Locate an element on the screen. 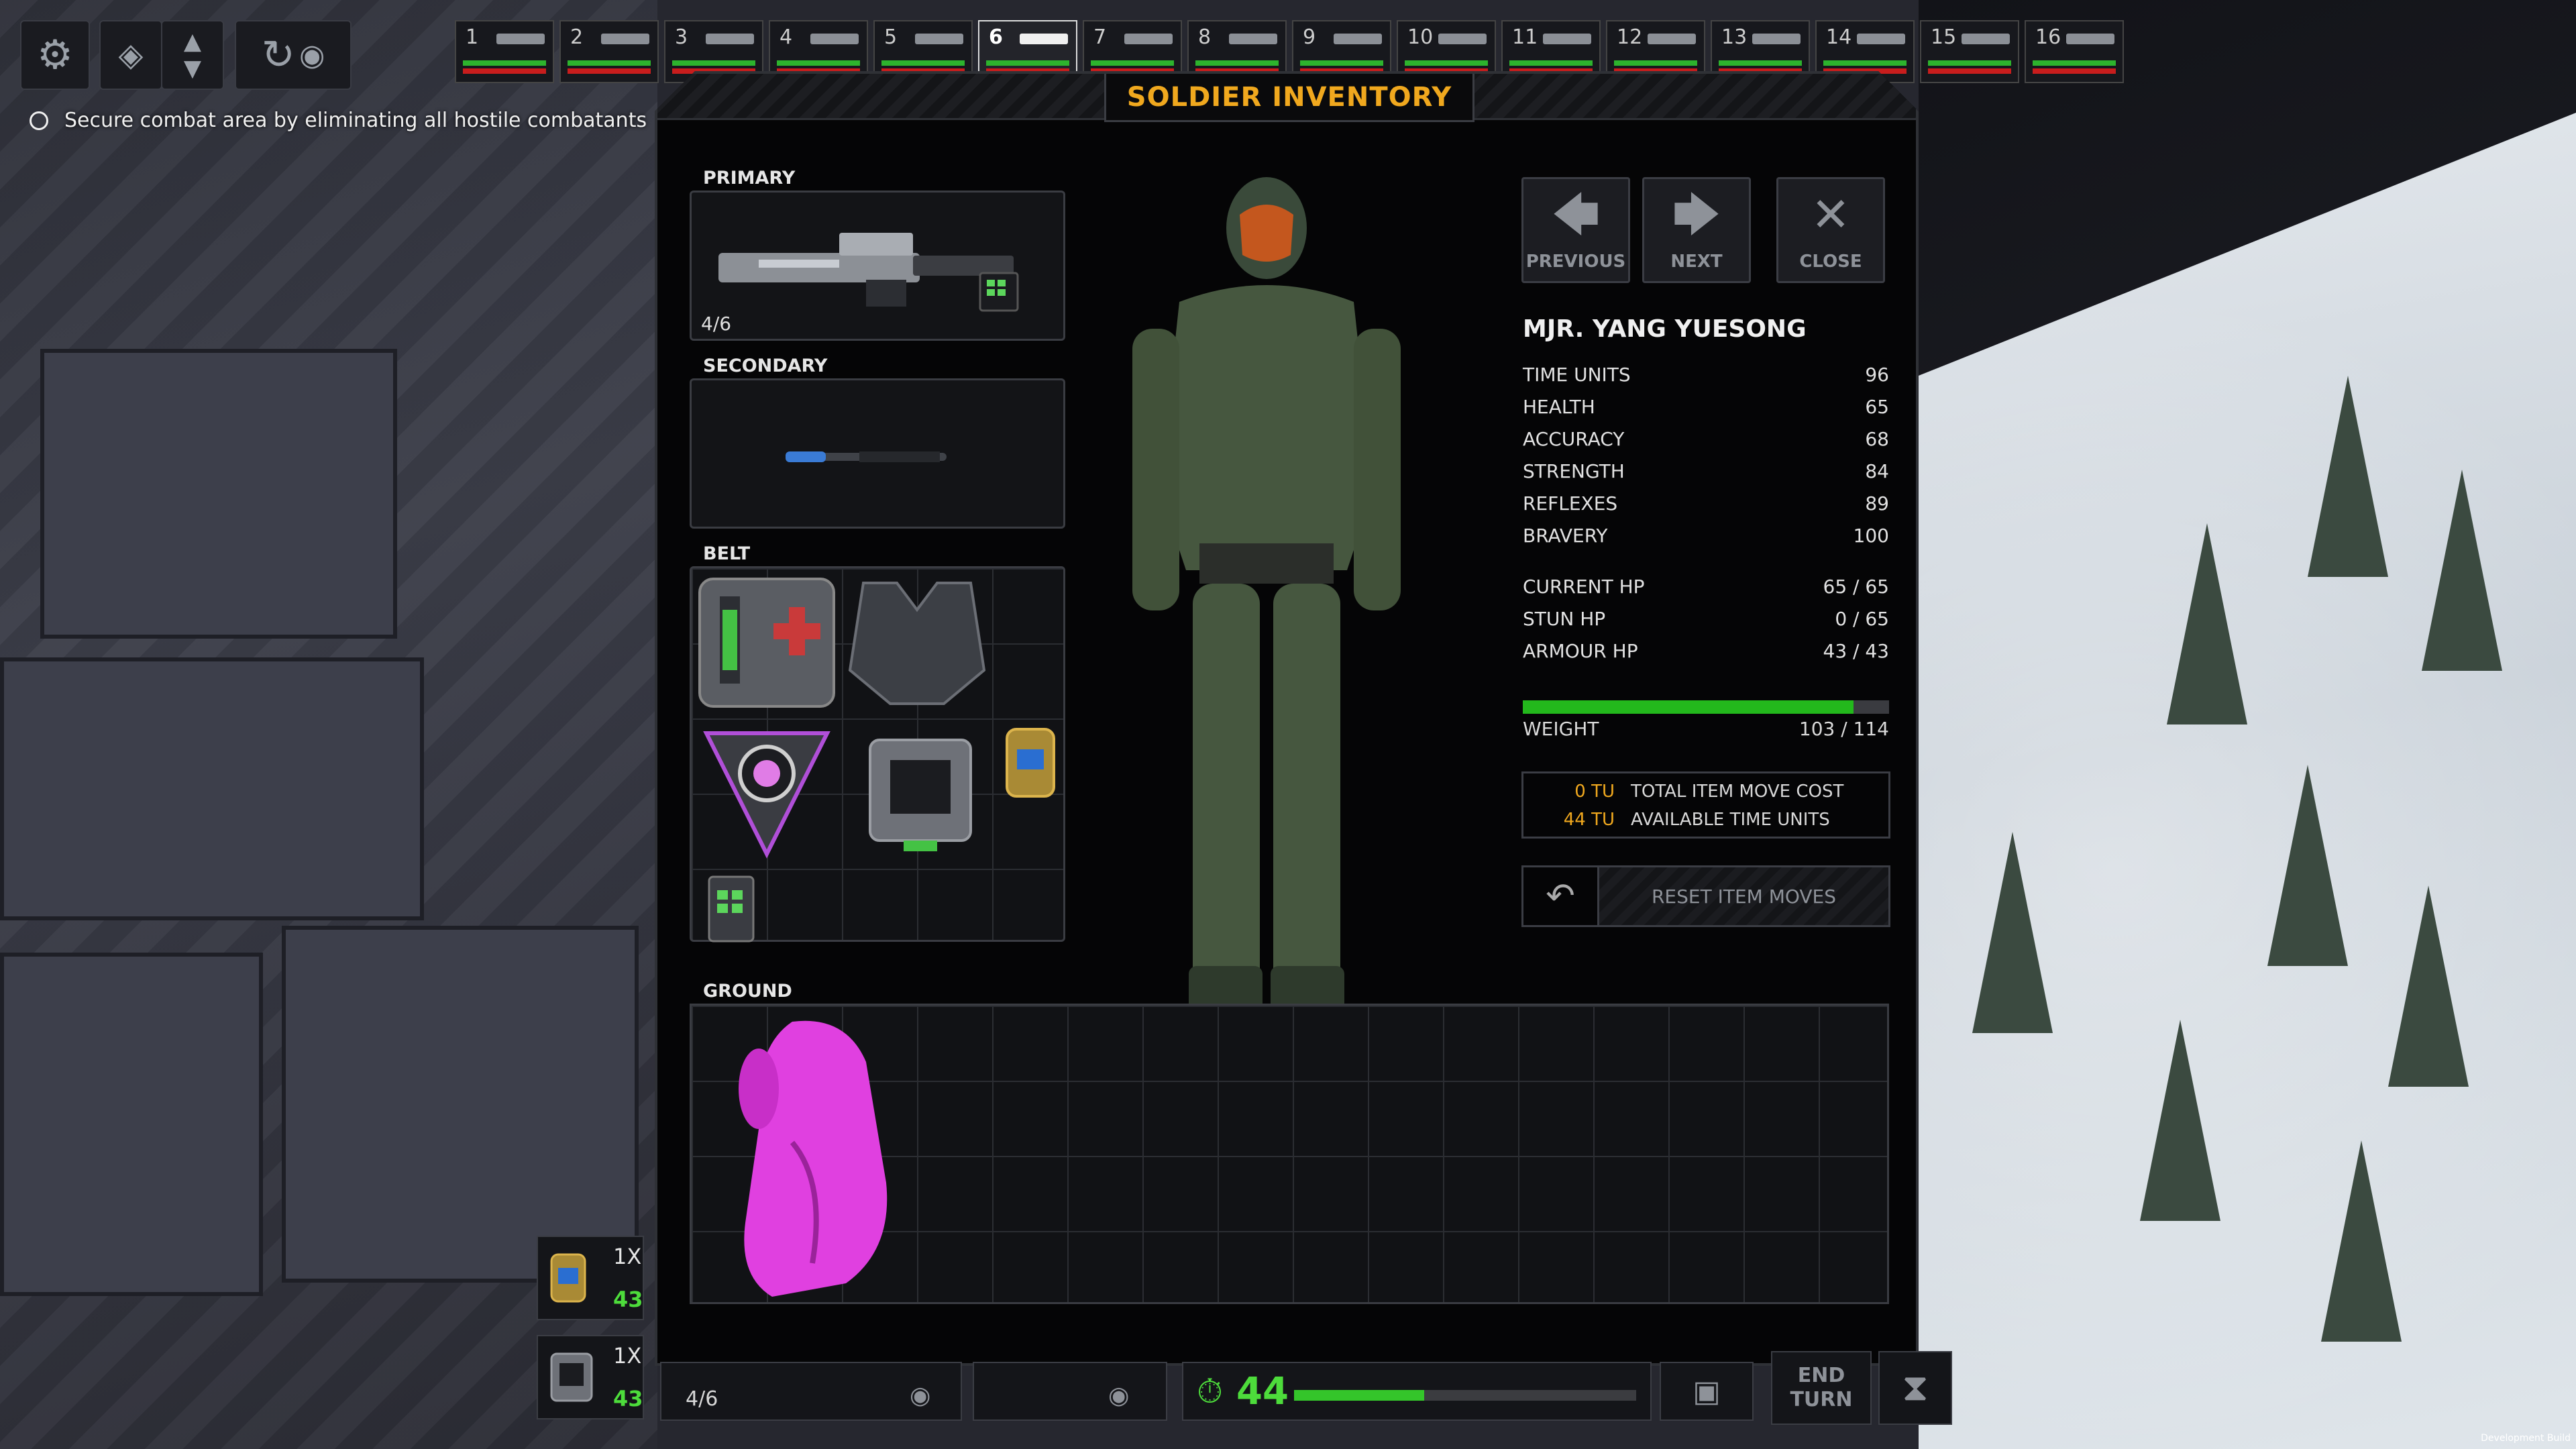 The width and height of the screenshot is (2576, 1449). item2-count: 43 is located at coordinates (628, 1398).